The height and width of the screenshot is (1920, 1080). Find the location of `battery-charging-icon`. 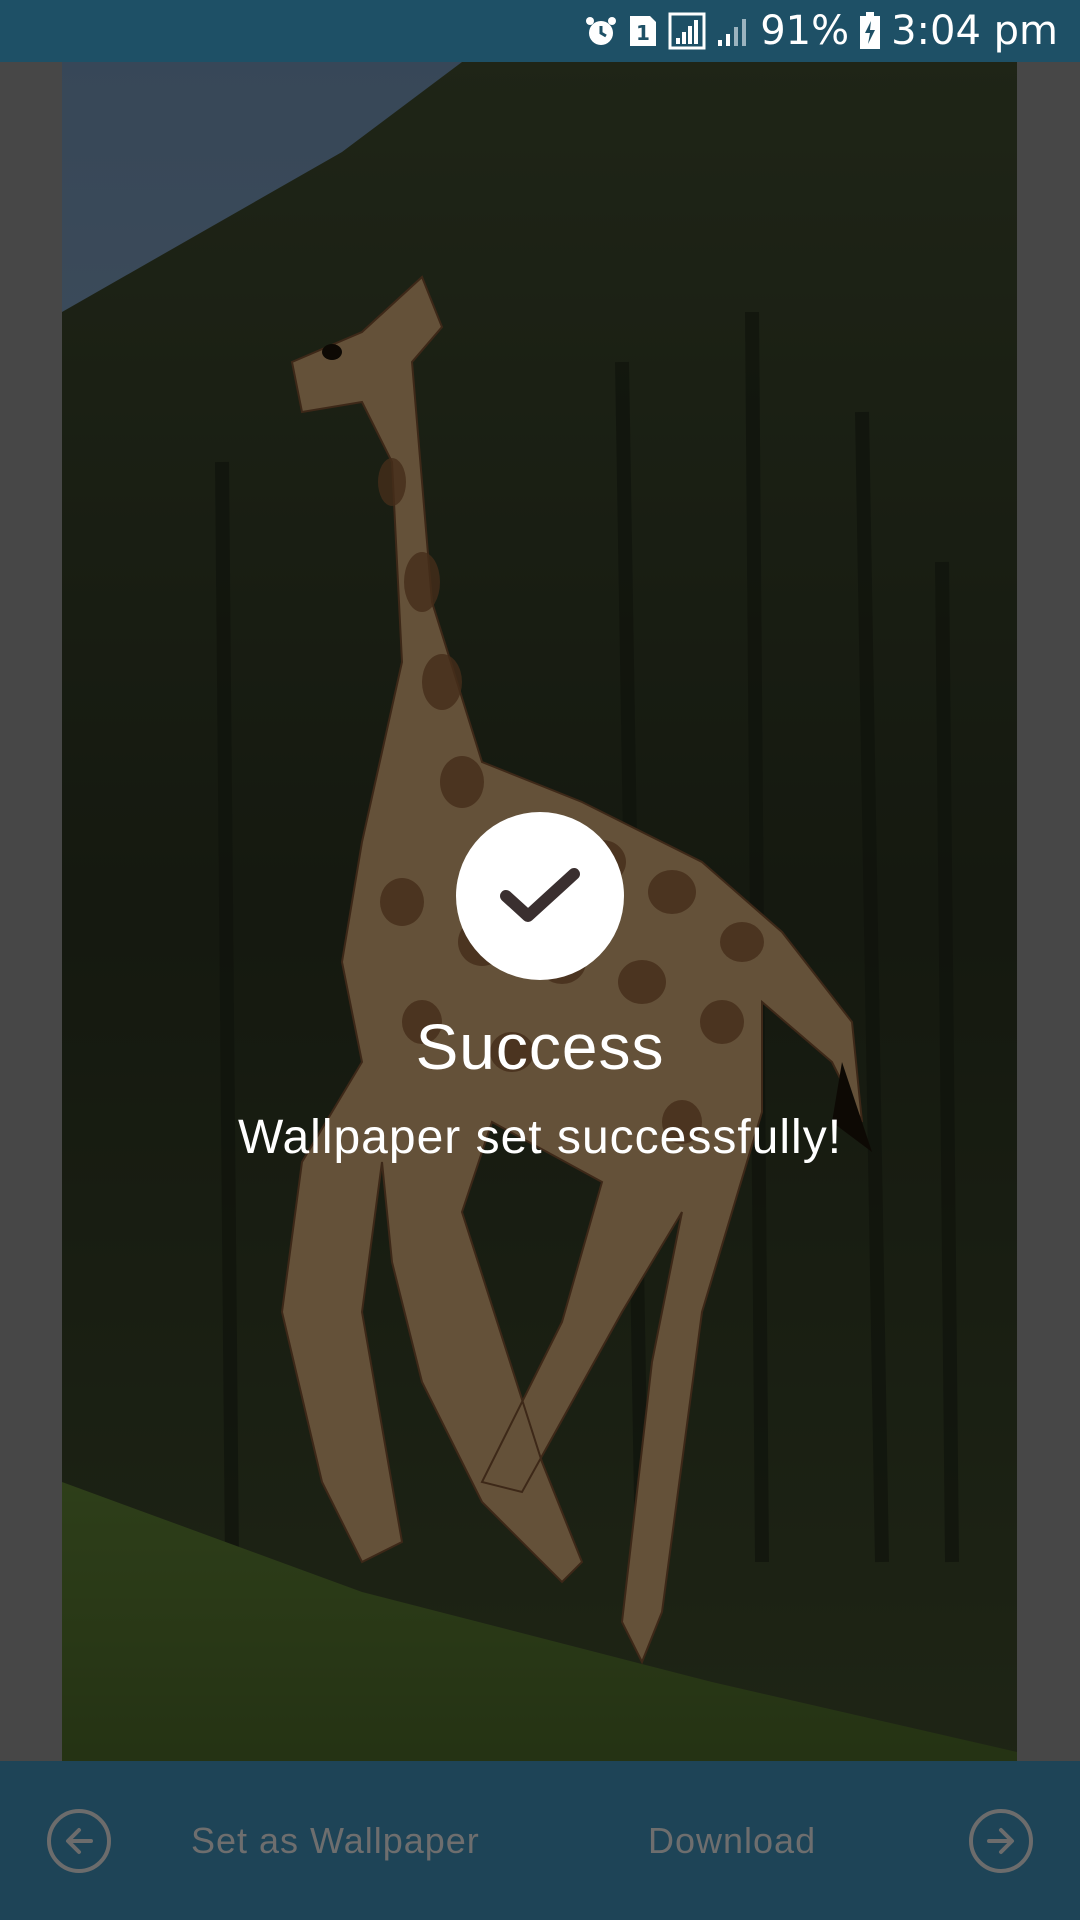

battery-charging-icon is located at coordinates (870, 31).